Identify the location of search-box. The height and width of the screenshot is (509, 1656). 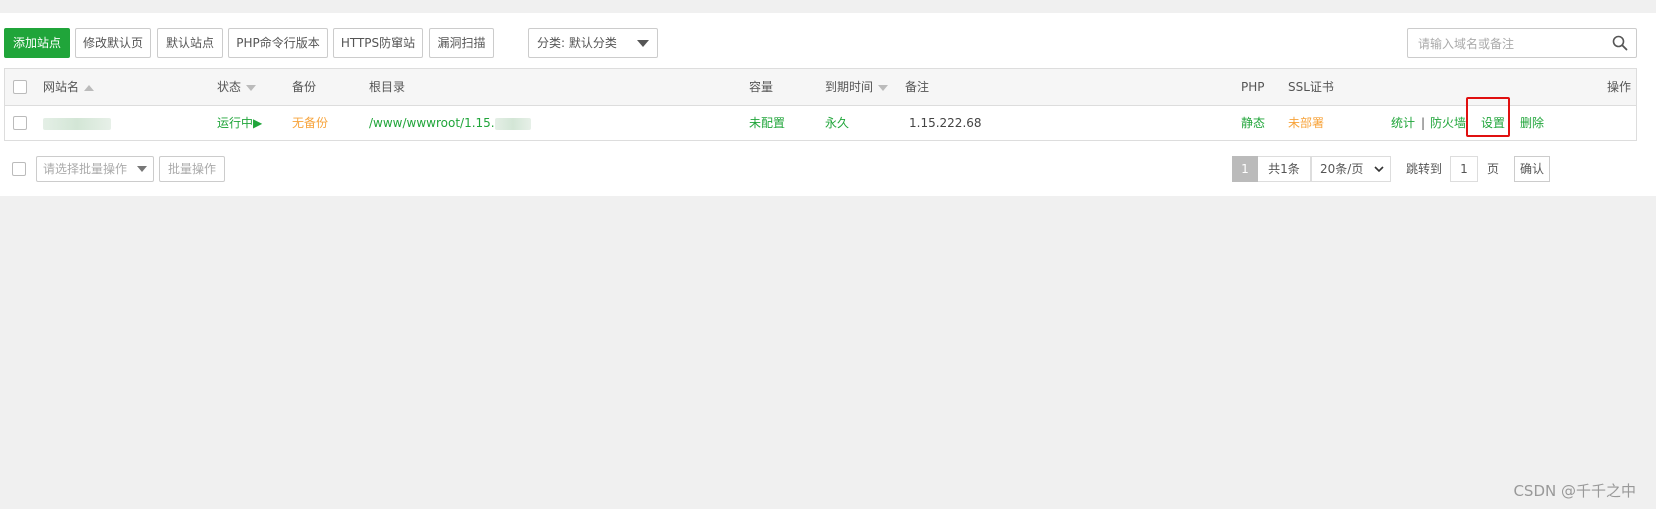
(1522, 43).